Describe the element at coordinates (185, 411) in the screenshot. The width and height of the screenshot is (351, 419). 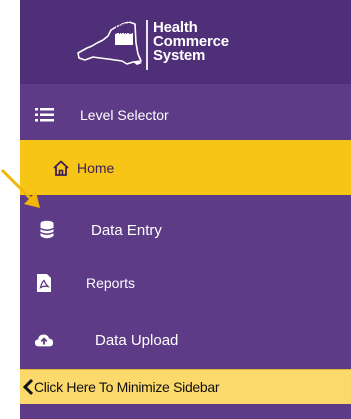
I see `sidebar-bottom-strip` at that location.